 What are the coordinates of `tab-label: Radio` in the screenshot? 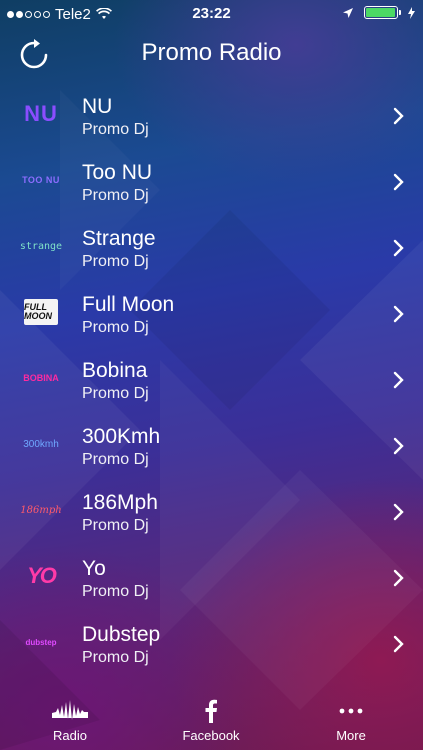 It's located at (70, 735).